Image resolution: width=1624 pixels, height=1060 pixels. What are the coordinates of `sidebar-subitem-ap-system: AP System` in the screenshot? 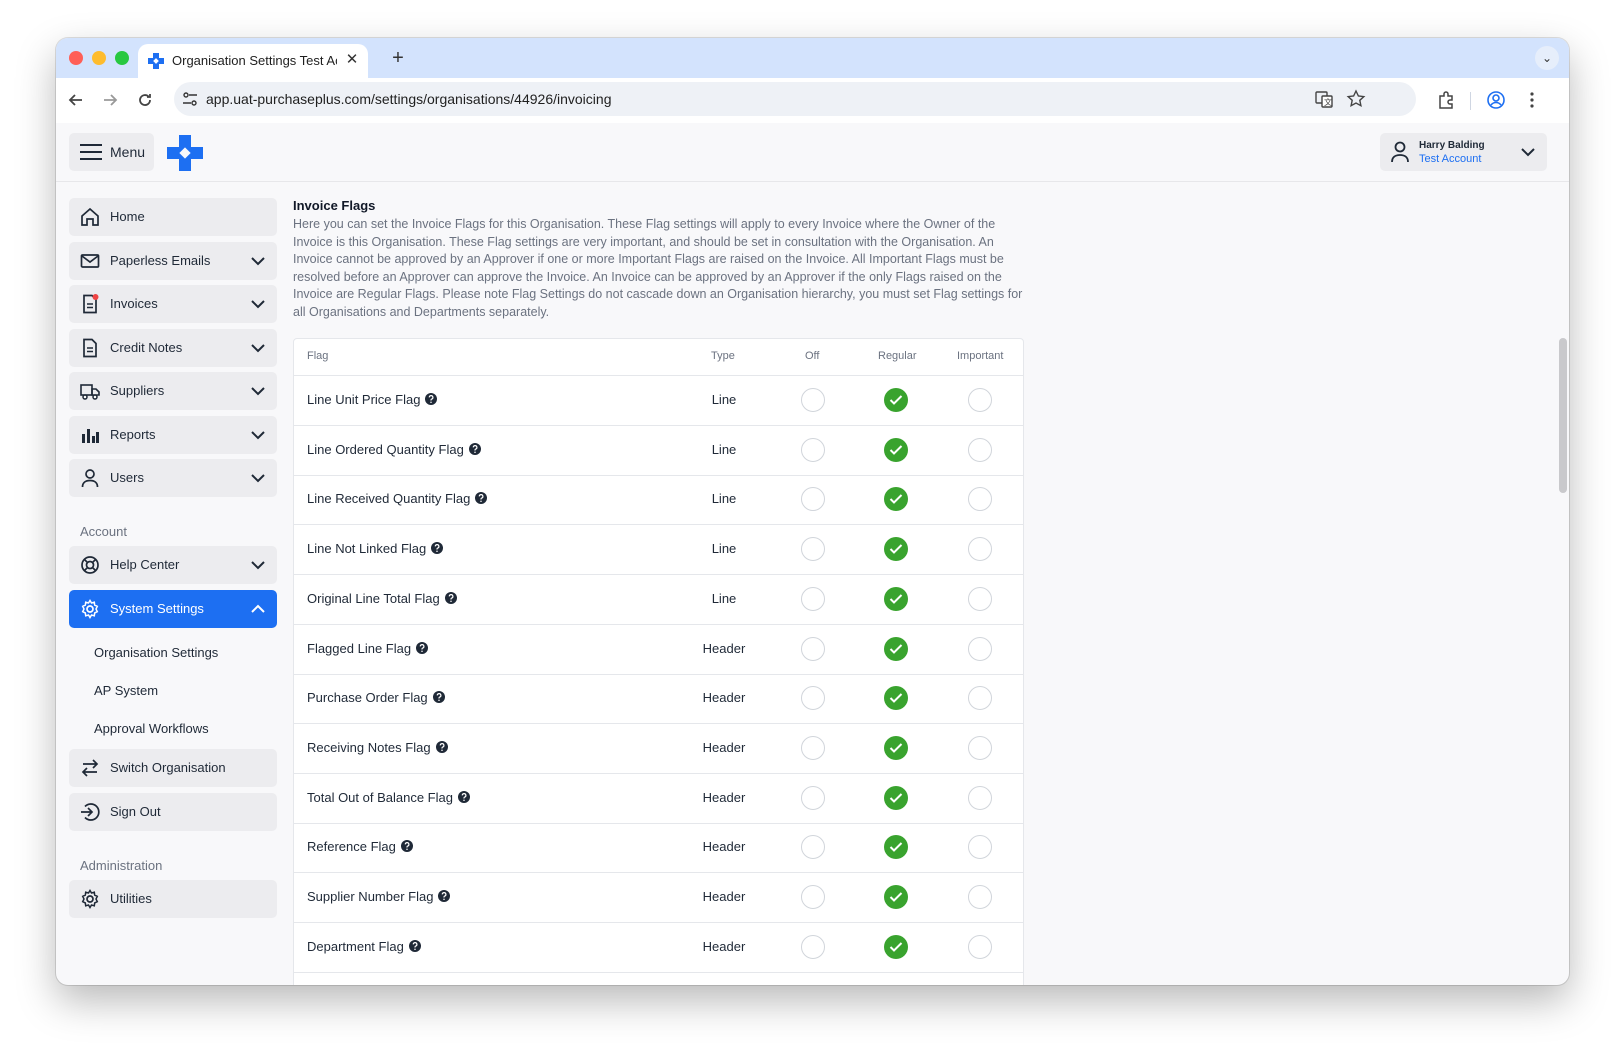 It's located at (126, 690).